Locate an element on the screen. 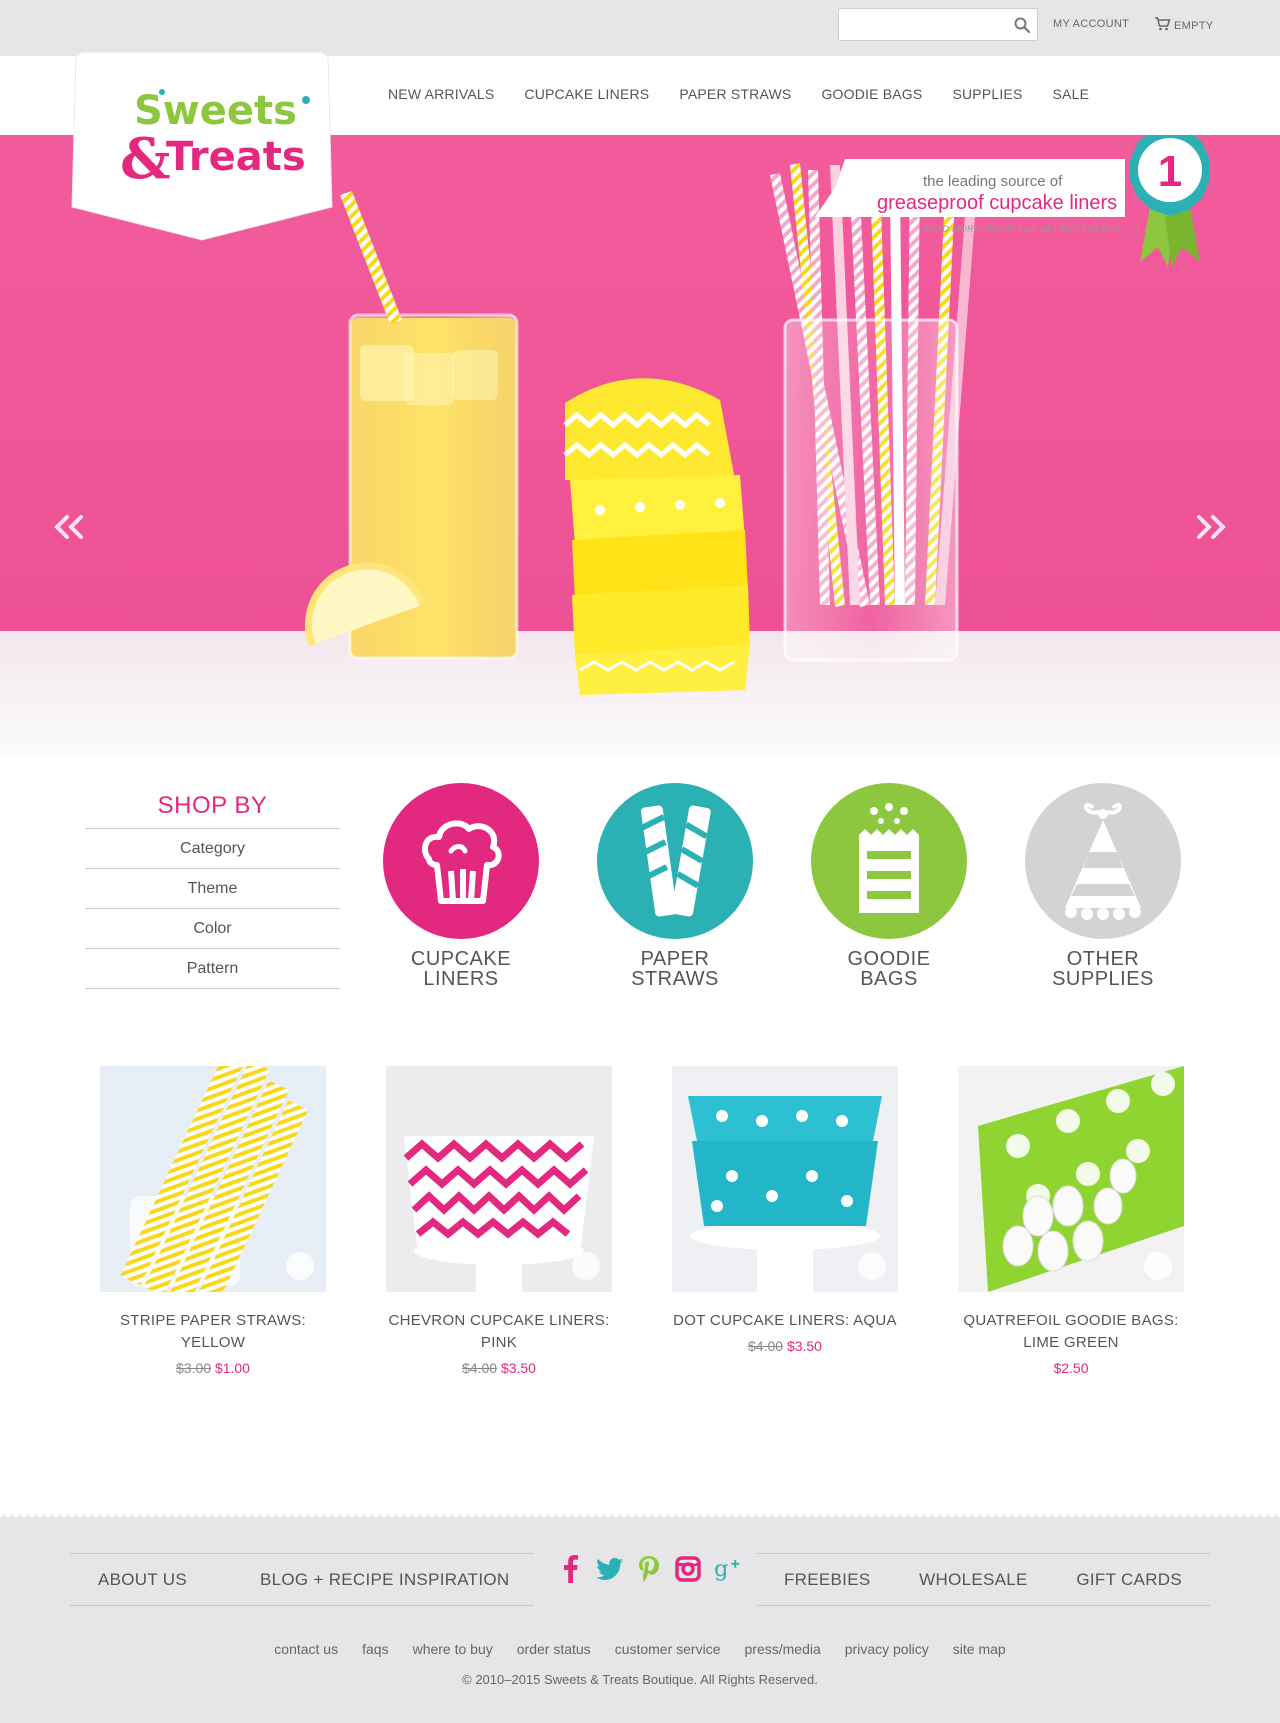 The image size is (1280, 1723). product-card: STRIPE PAPER STRAWS: YELLOW $3.00 $1.00 is located at coordinates (213, 1221).